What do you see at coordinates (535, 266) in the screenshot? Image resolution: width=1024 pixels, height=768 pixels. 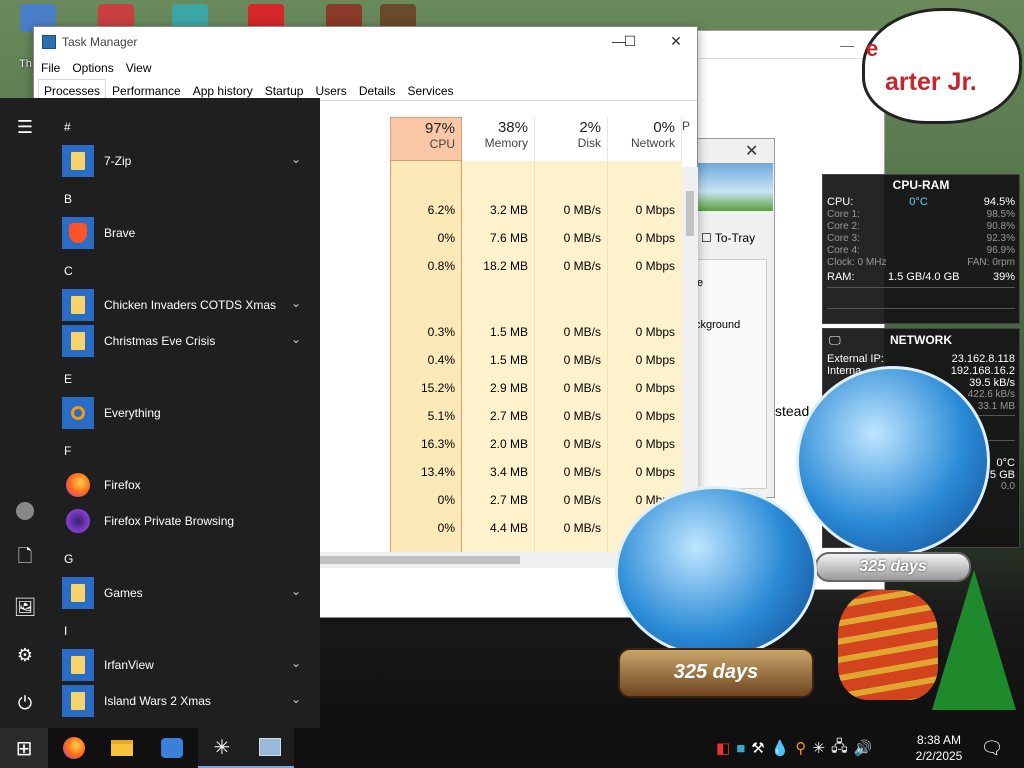 I see `process-row: 0.8% 18.2 MB 0 MB/s 0 Mbps` at bounding box center [535, 266].